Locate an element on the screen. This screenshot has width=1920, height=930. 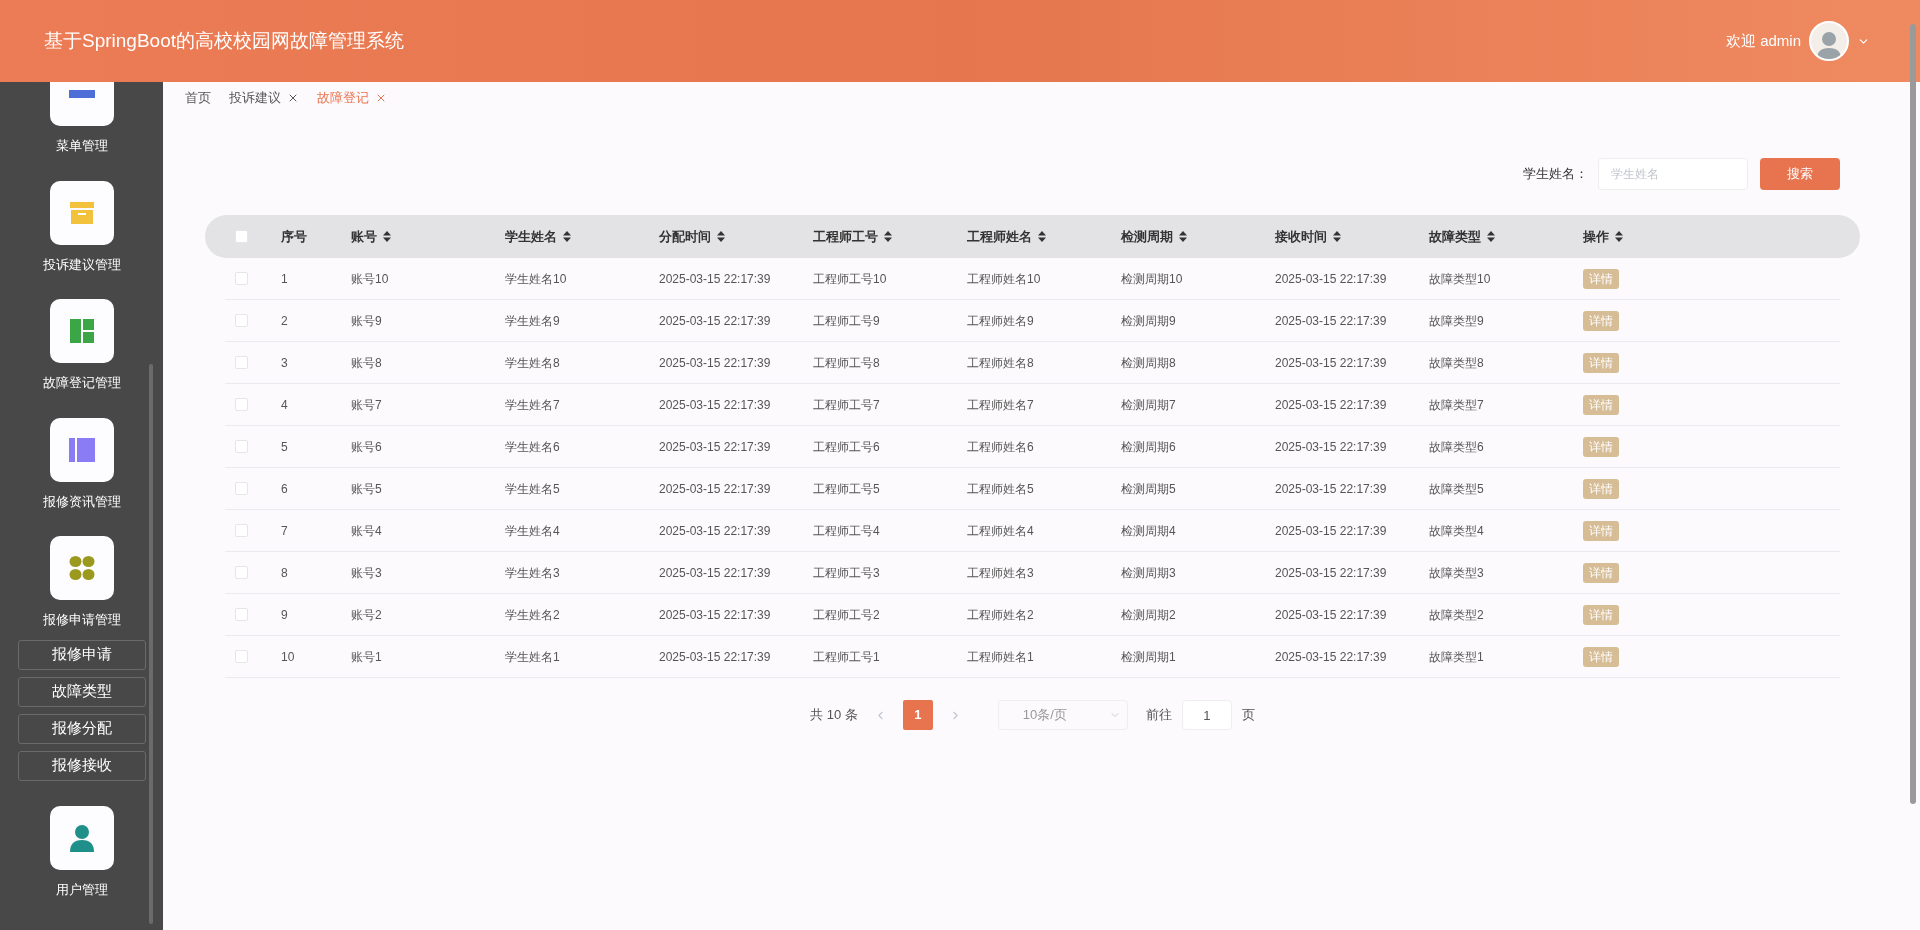
search-label: 学生姓名： is located at coordinates (1555, 174).